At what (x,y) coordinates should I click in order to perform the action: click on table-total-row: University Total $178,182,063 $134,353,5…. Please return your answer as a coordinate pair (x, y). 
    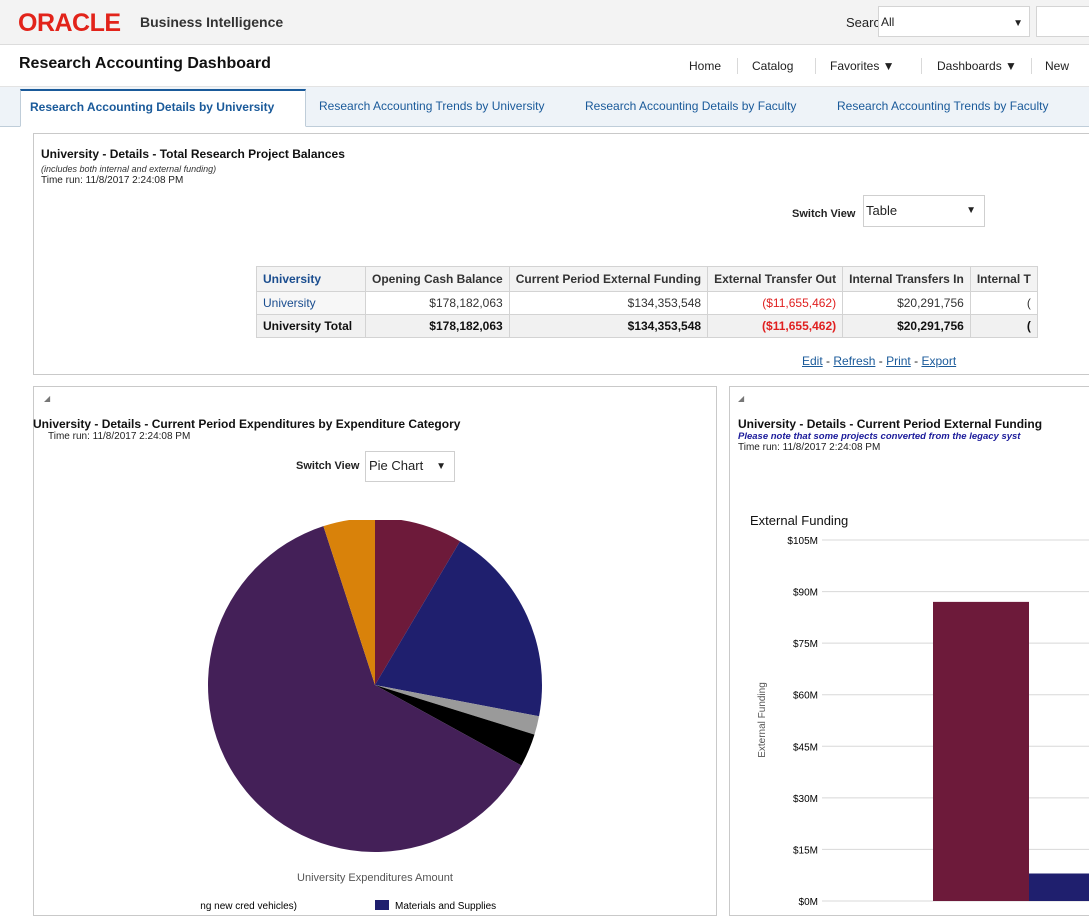
    Looking at the image, I should click on (647, 326).